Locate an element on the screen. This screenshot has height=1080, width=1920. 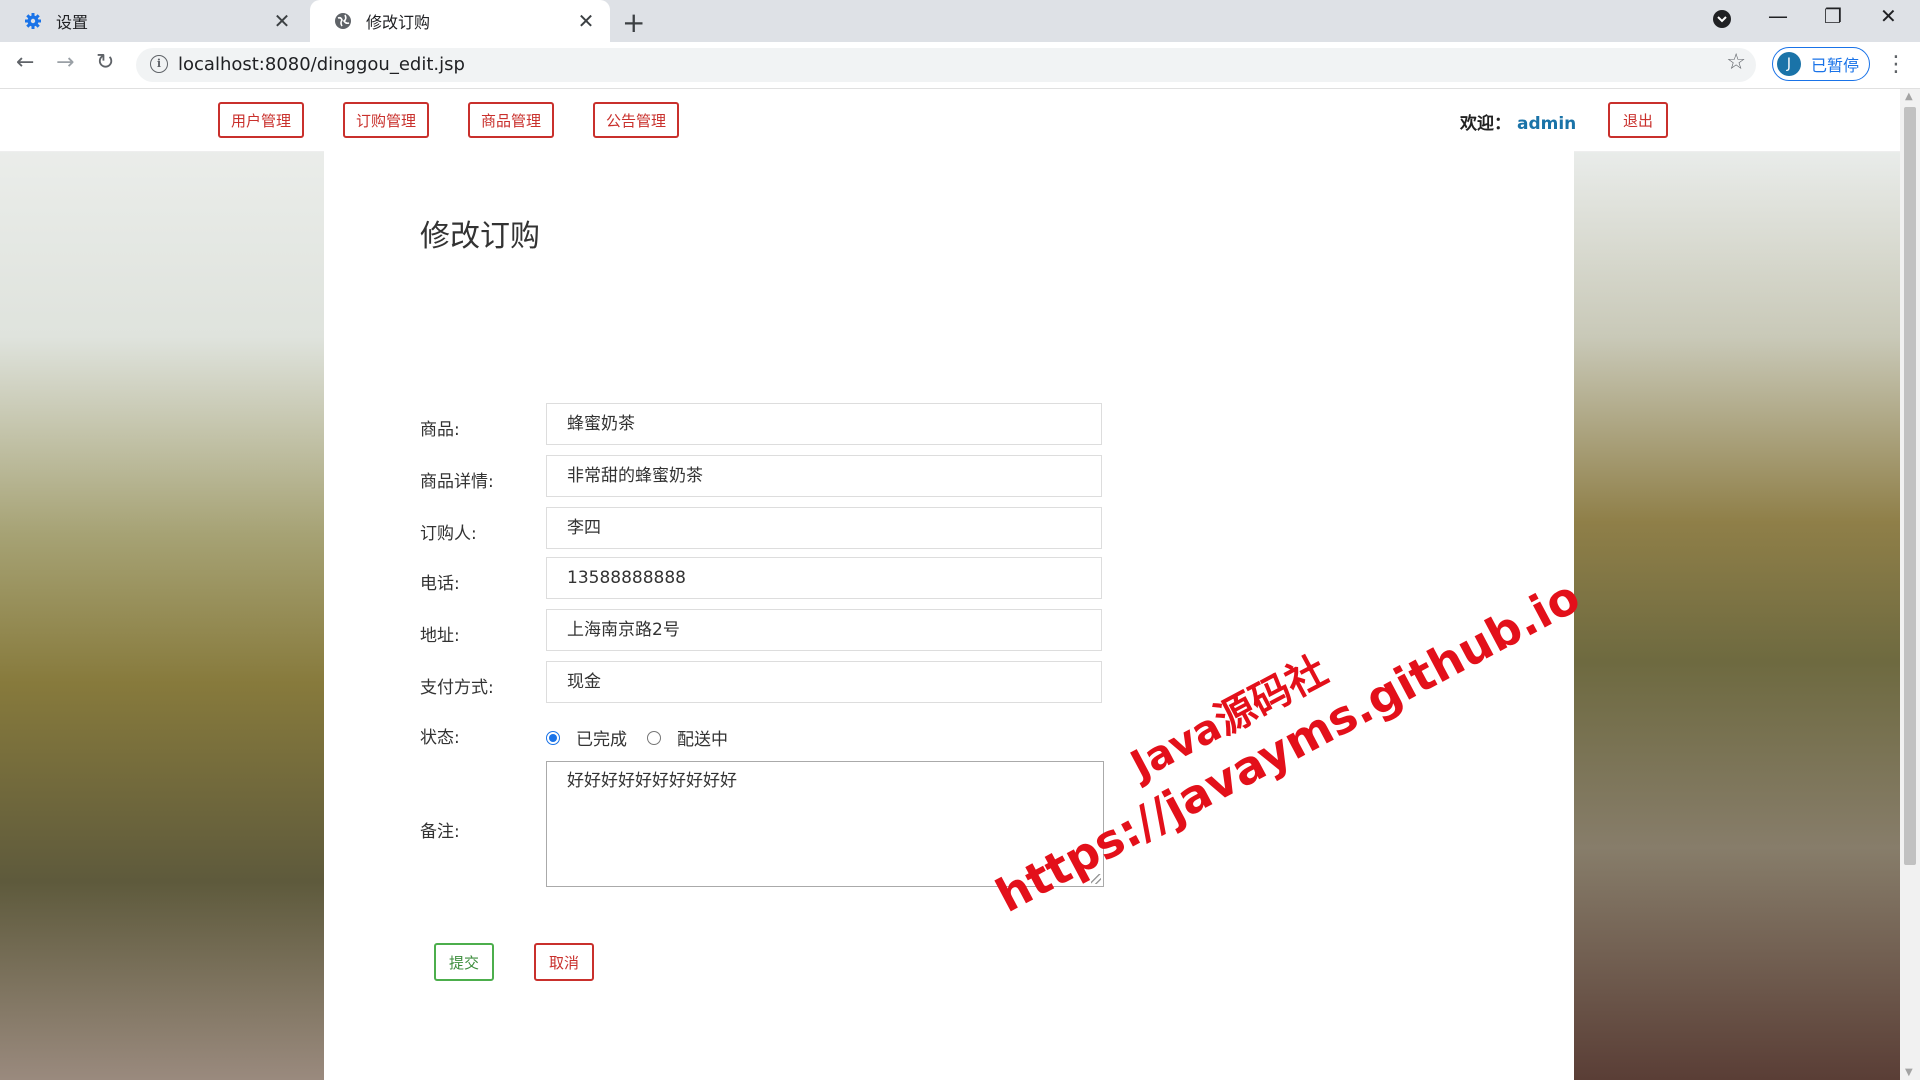
username: admin is located at coordinates (1547, 124).